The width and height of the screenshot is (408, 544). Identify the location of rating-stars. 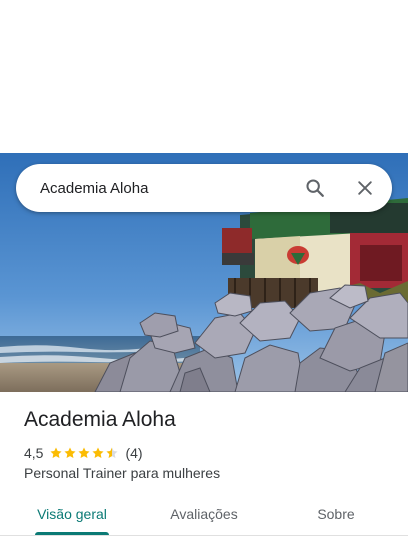
(84, 453).